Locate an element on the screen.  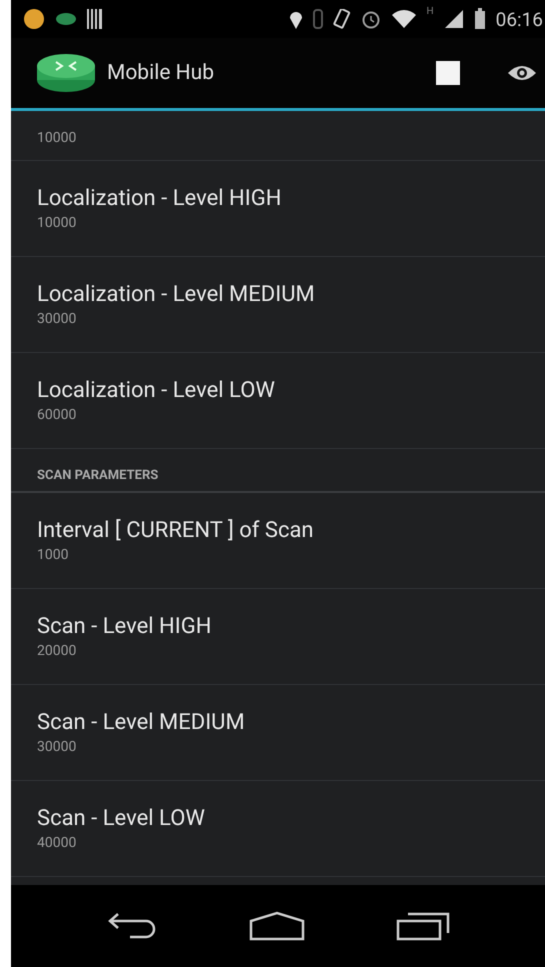
preference-title: Scan - Level MEDIUM is located at coordinates (141, 722).